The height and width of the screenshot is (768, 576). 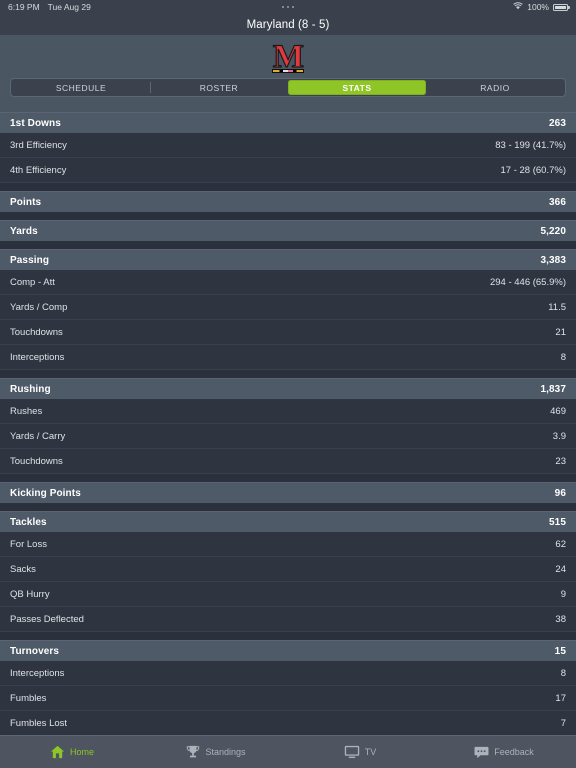 What do you see at coordinates (352, 752) in the screenshot?
I see `tv-icon` at bounding box center [352, 752].